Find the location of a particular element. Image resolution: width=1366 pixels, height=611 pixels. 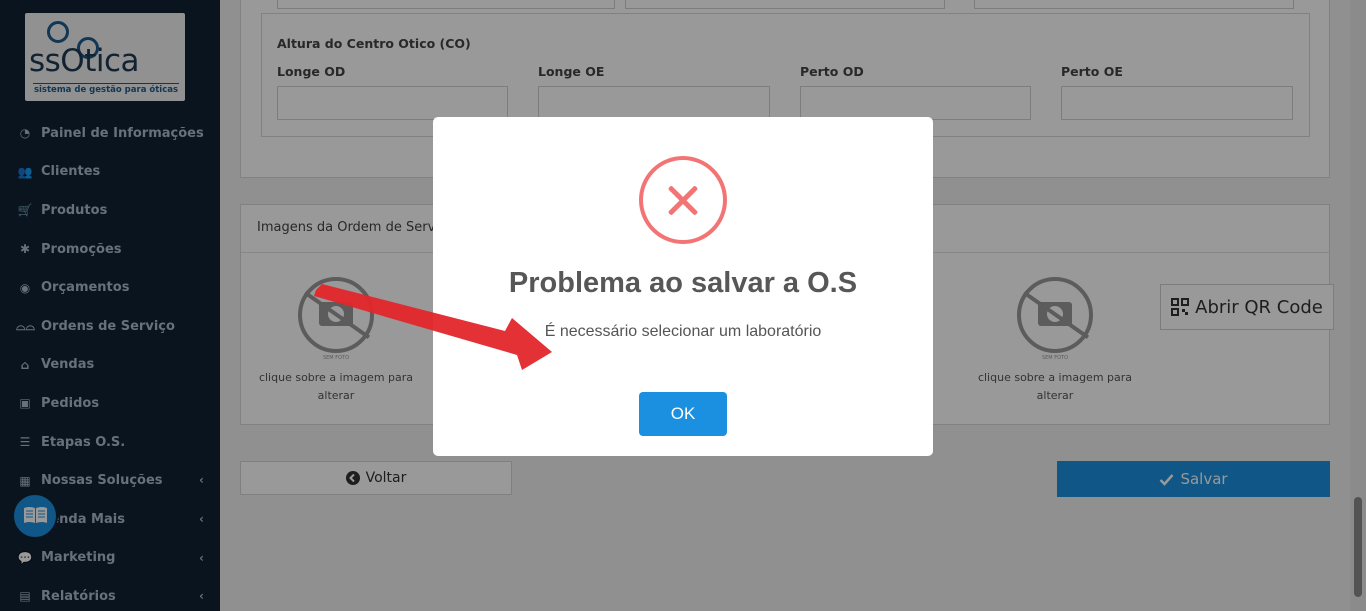

ok-button: OK is located at coordinates (683, 414).